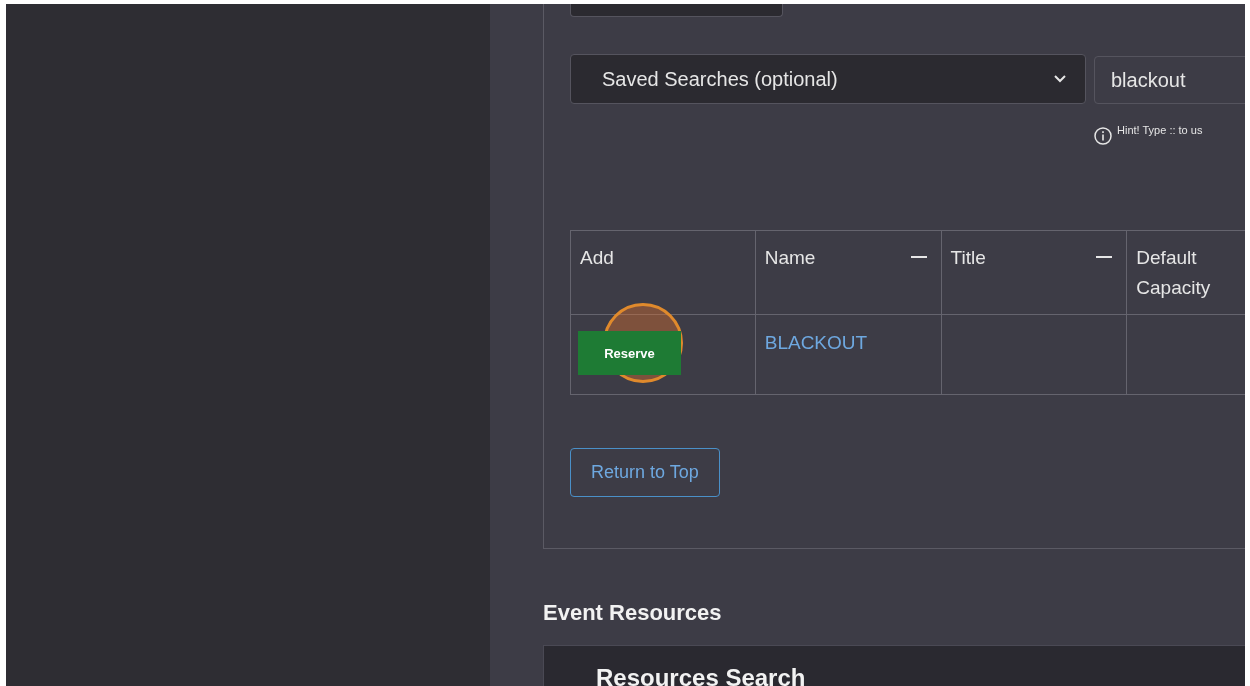  I want to click on column-header: Default Capacity, so click(1174, 273).